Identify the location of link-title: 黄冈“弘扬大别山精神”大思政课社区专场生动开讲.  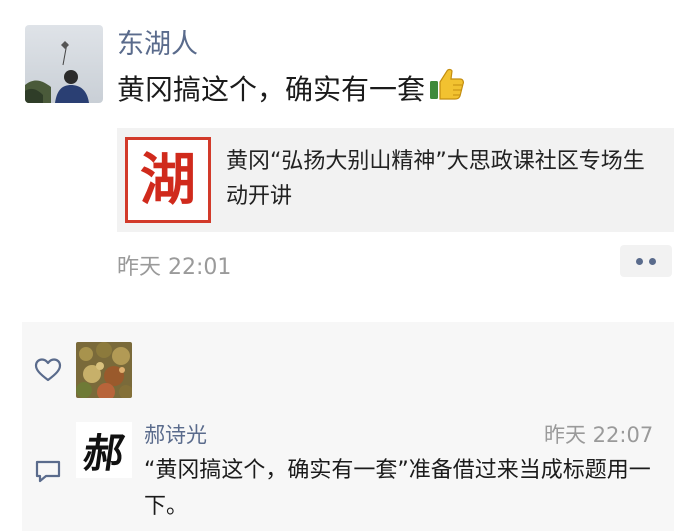
(435, 179).